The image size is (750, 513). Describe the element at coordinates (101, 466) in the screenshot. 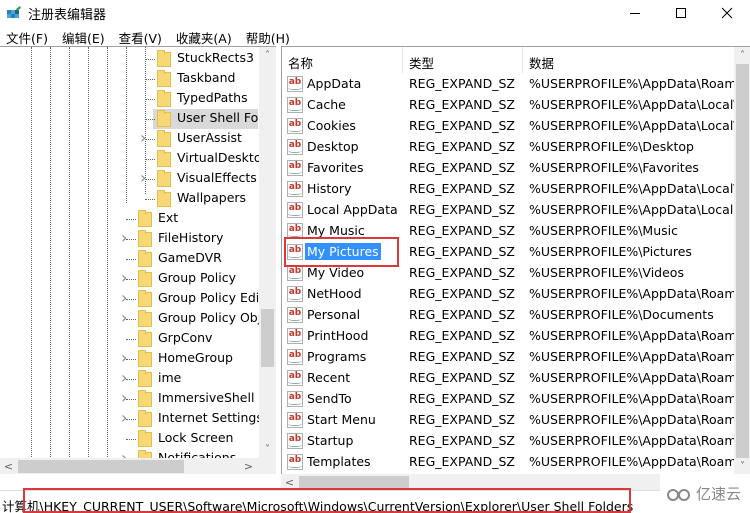

I see `tree-hscroll-thumb` at that location.